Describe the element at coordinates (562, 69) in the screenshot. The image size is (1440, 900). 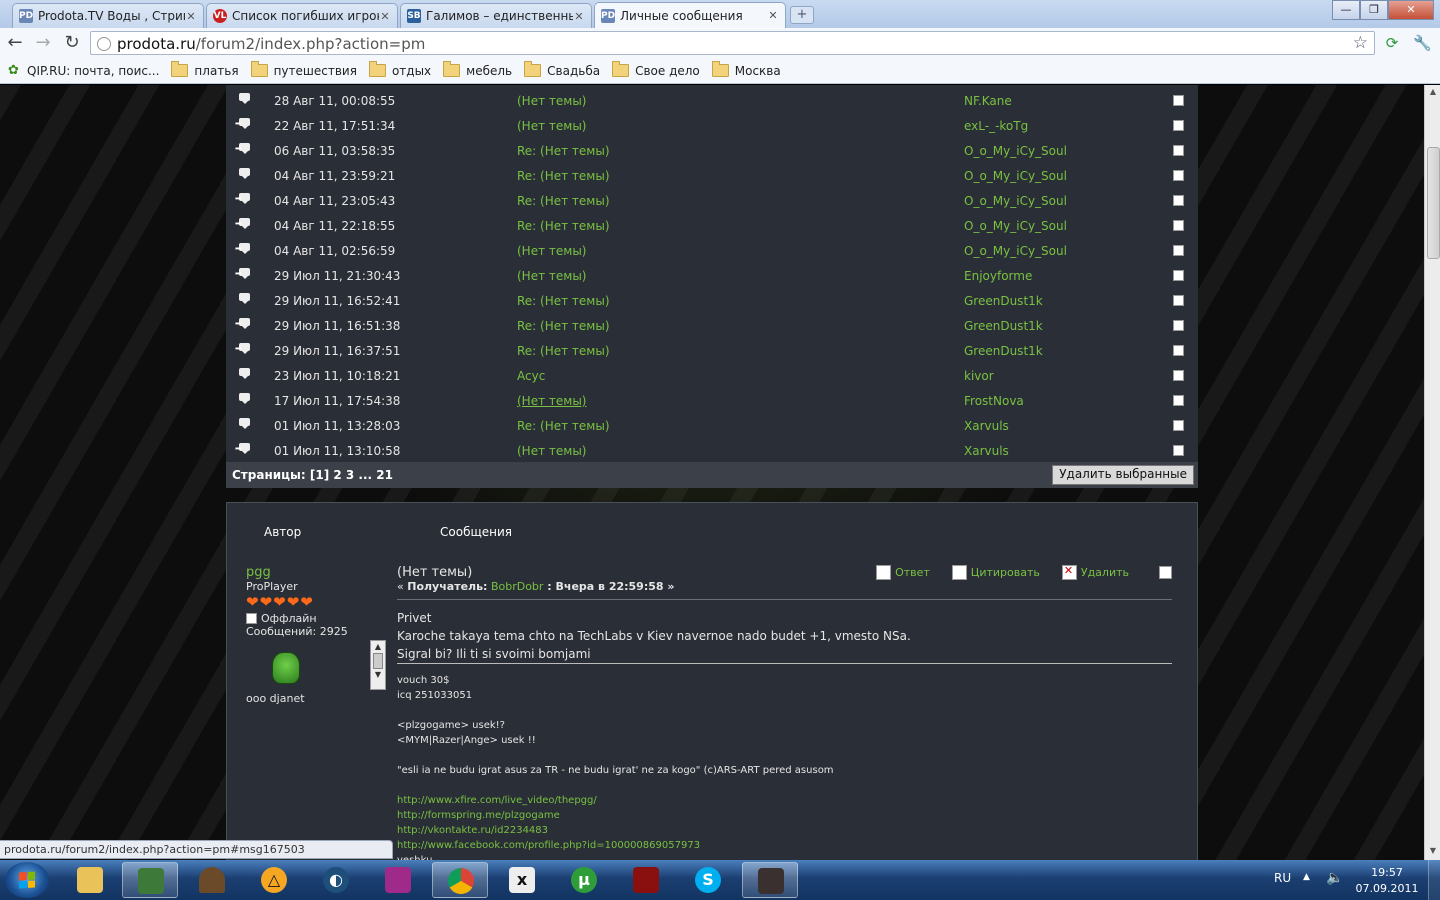
I see `bookmark-folder-wedding: Свадьба` at that location.